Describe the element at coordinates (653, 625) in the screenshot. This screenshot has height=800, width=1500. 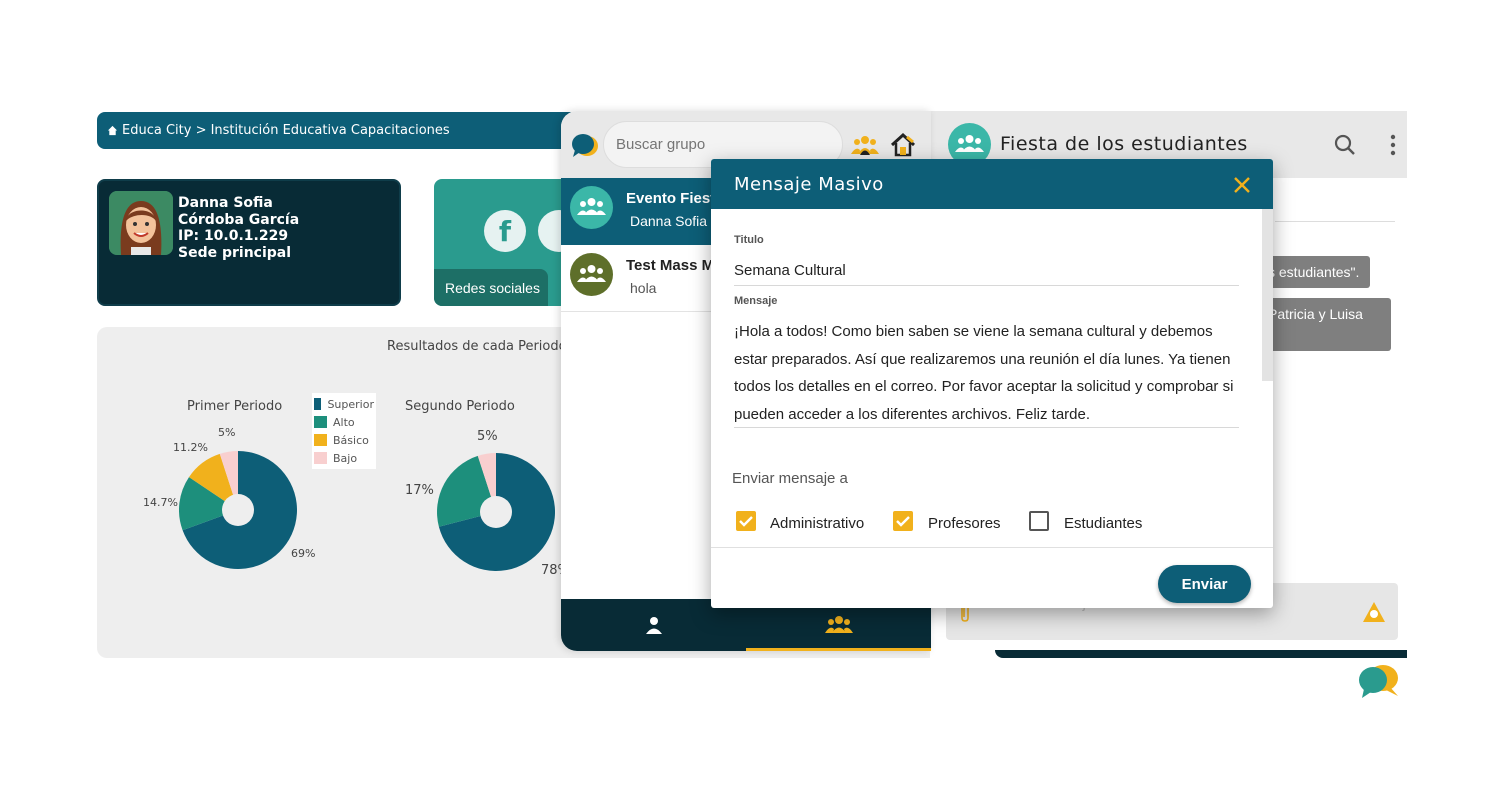
I see `person-icon` at that location.